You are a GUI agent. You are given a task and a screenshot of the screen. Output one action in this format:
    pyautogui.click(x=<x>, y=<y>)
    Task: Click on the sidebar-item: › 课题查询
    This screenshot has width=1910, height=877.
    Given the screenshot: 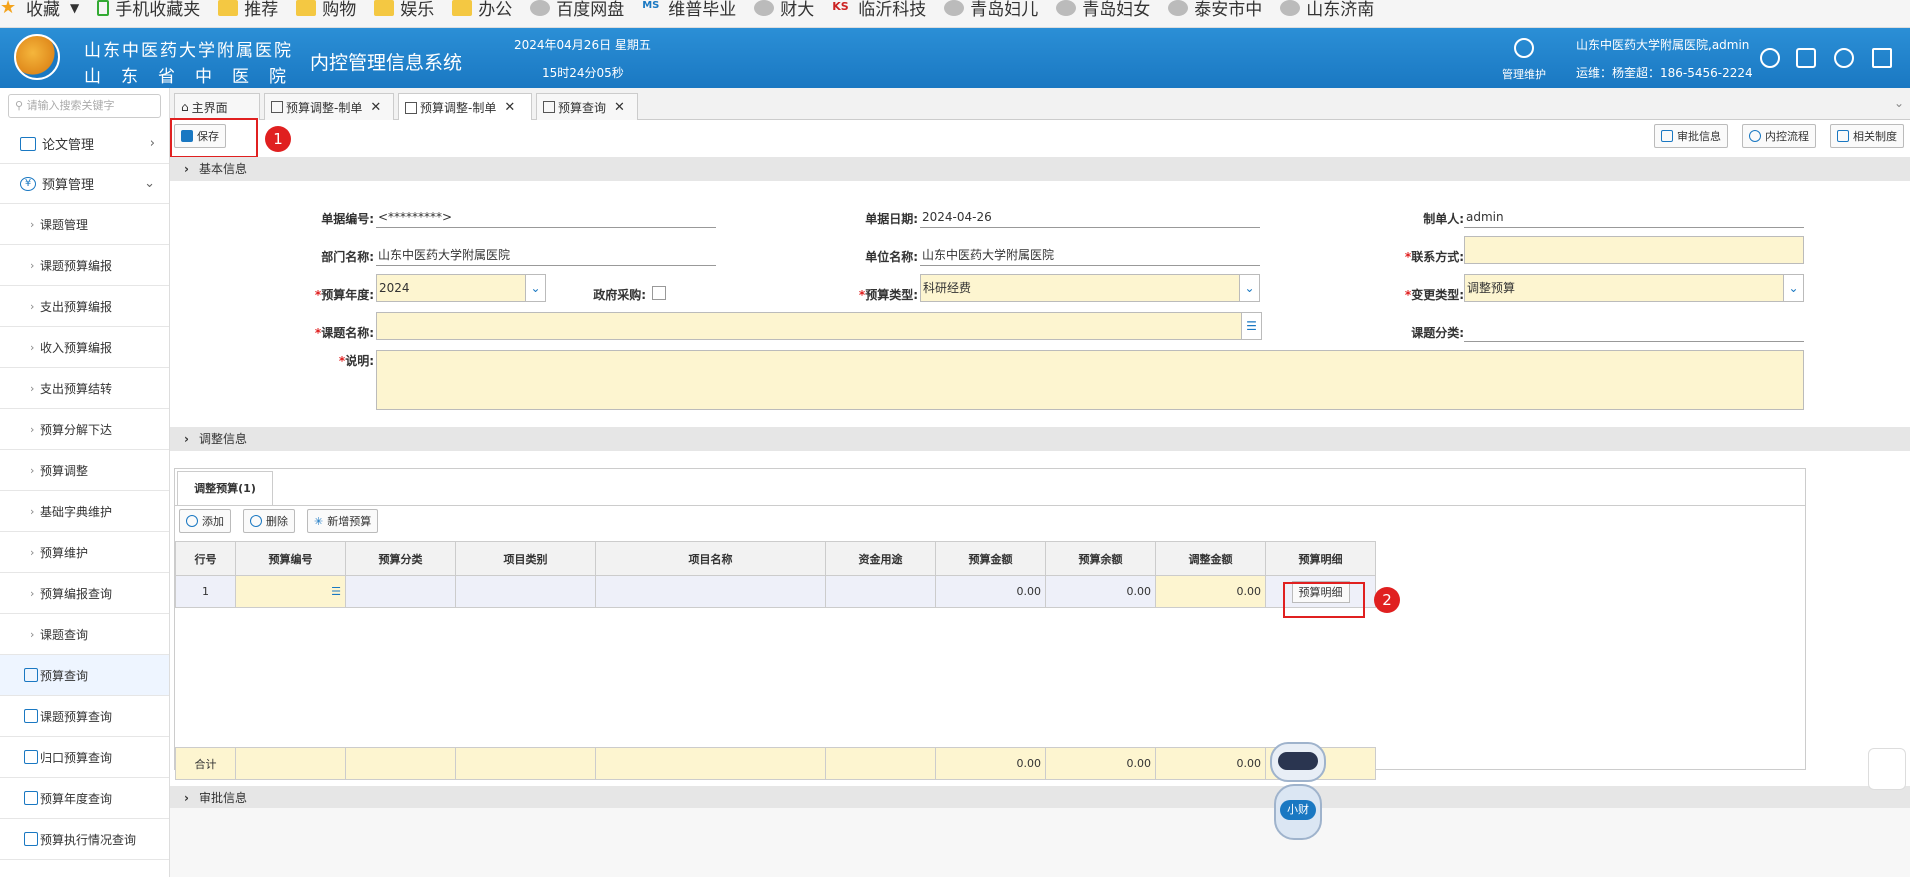 What is the action you would take?
    pyautogui.click(x=84, y=634)
    